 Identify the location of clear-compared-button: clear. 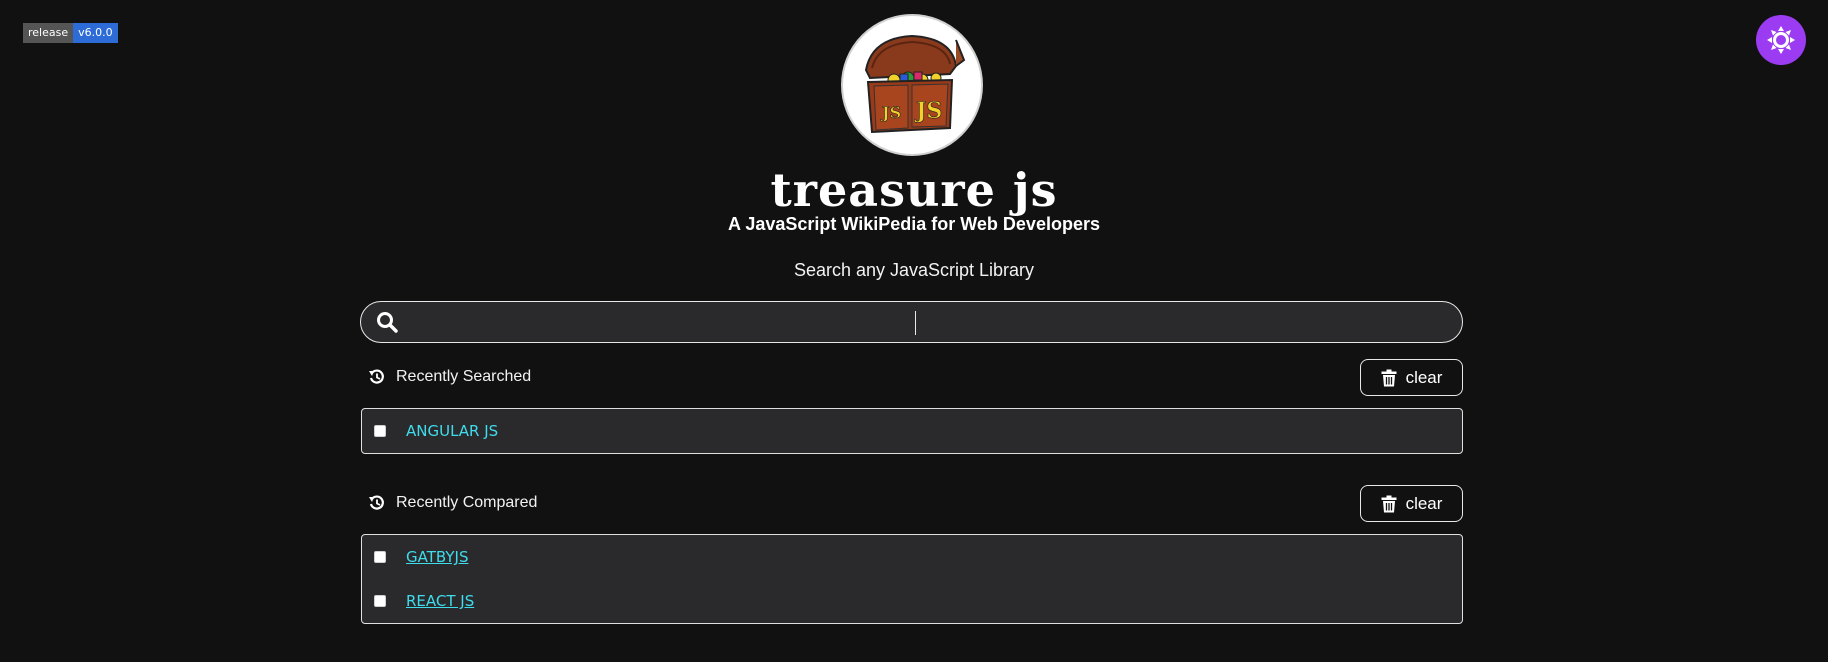
(1411, 503).